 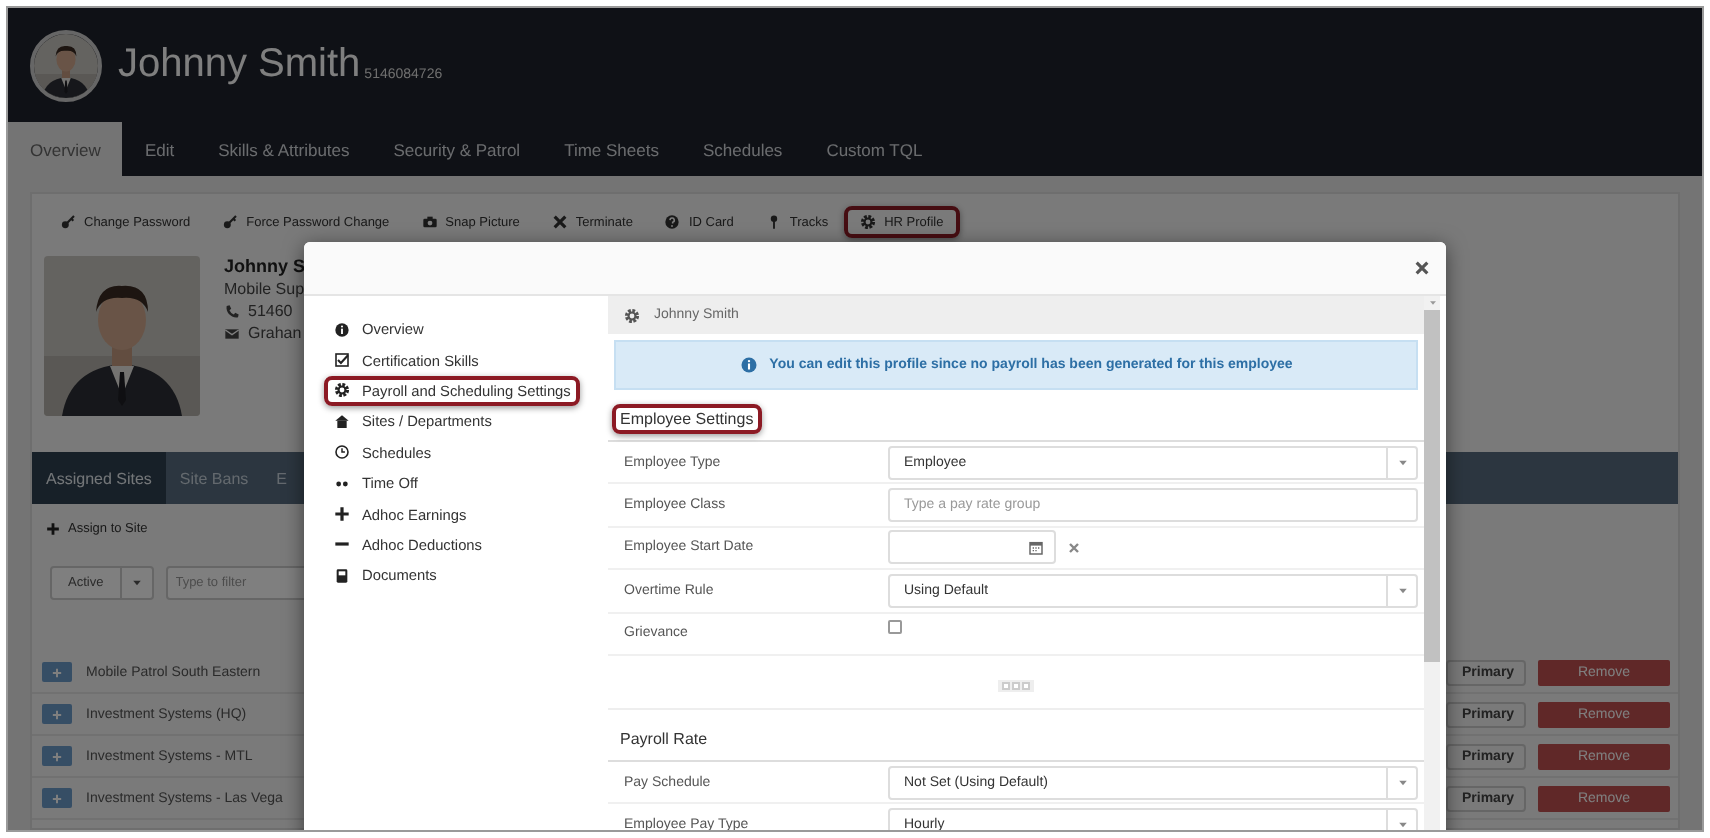 I want to click on section-title: Employee Settings, so click(x=687, y=419).